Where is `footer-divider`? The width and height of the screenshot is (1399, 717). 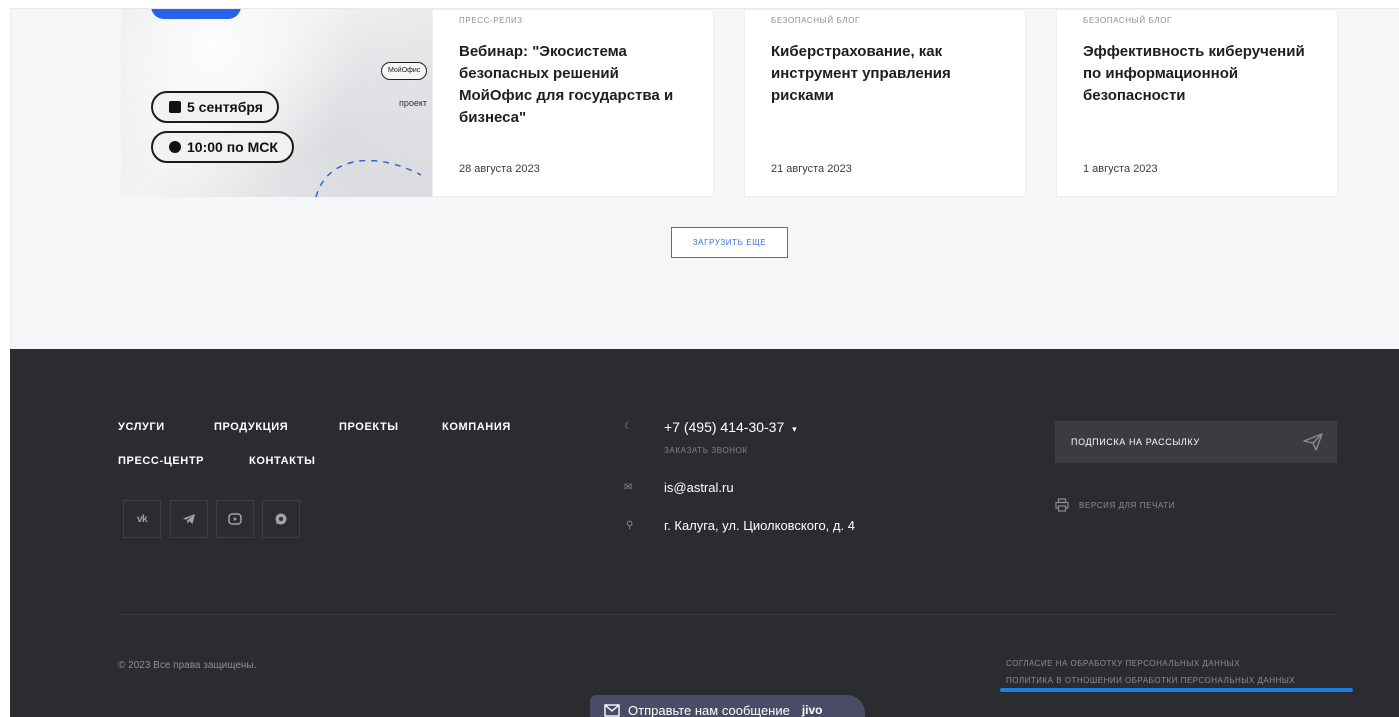 footer-divider is located at coordinates (727, 614).